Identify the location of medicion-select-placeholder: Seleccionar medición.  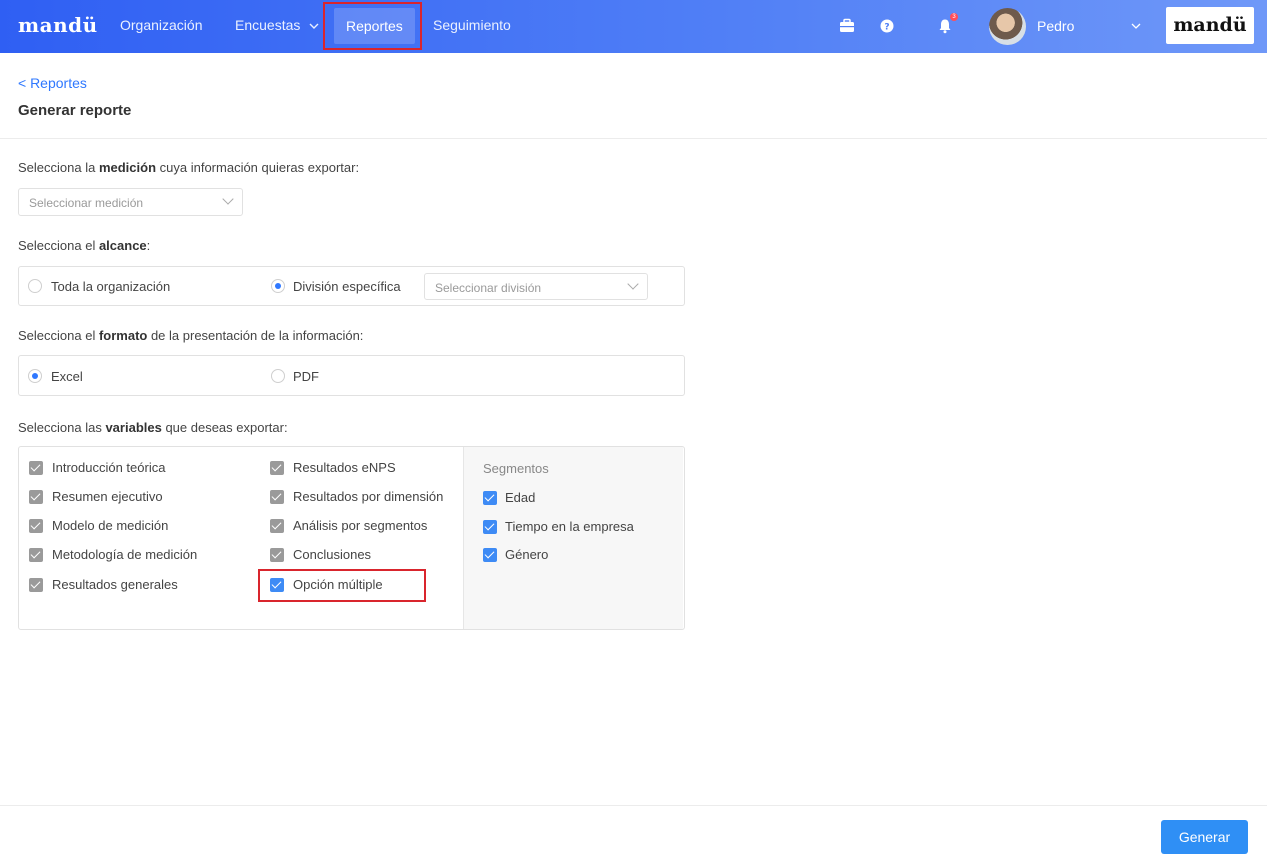
(86, 203).